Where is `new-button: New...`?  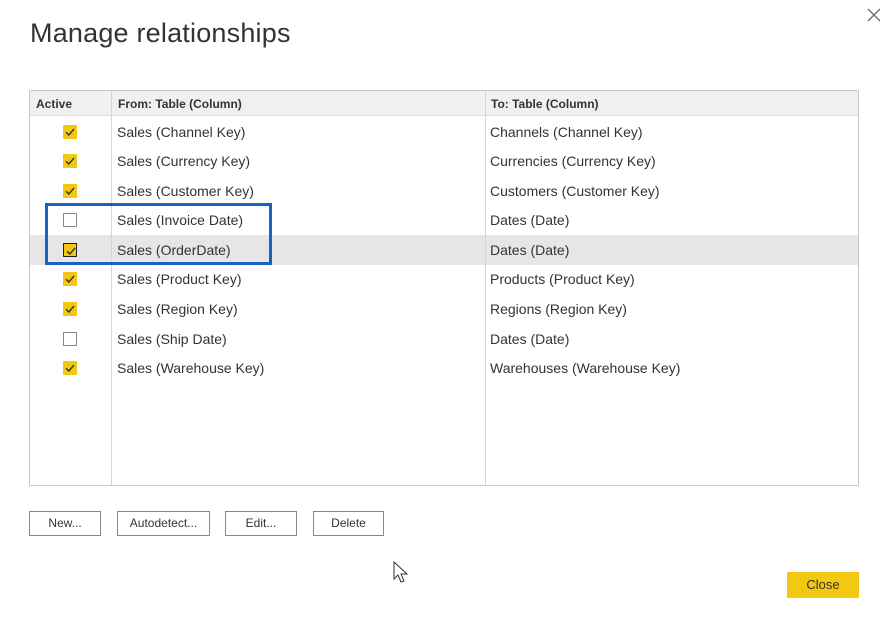 new-button: New... is located at coordinates (65, 523).